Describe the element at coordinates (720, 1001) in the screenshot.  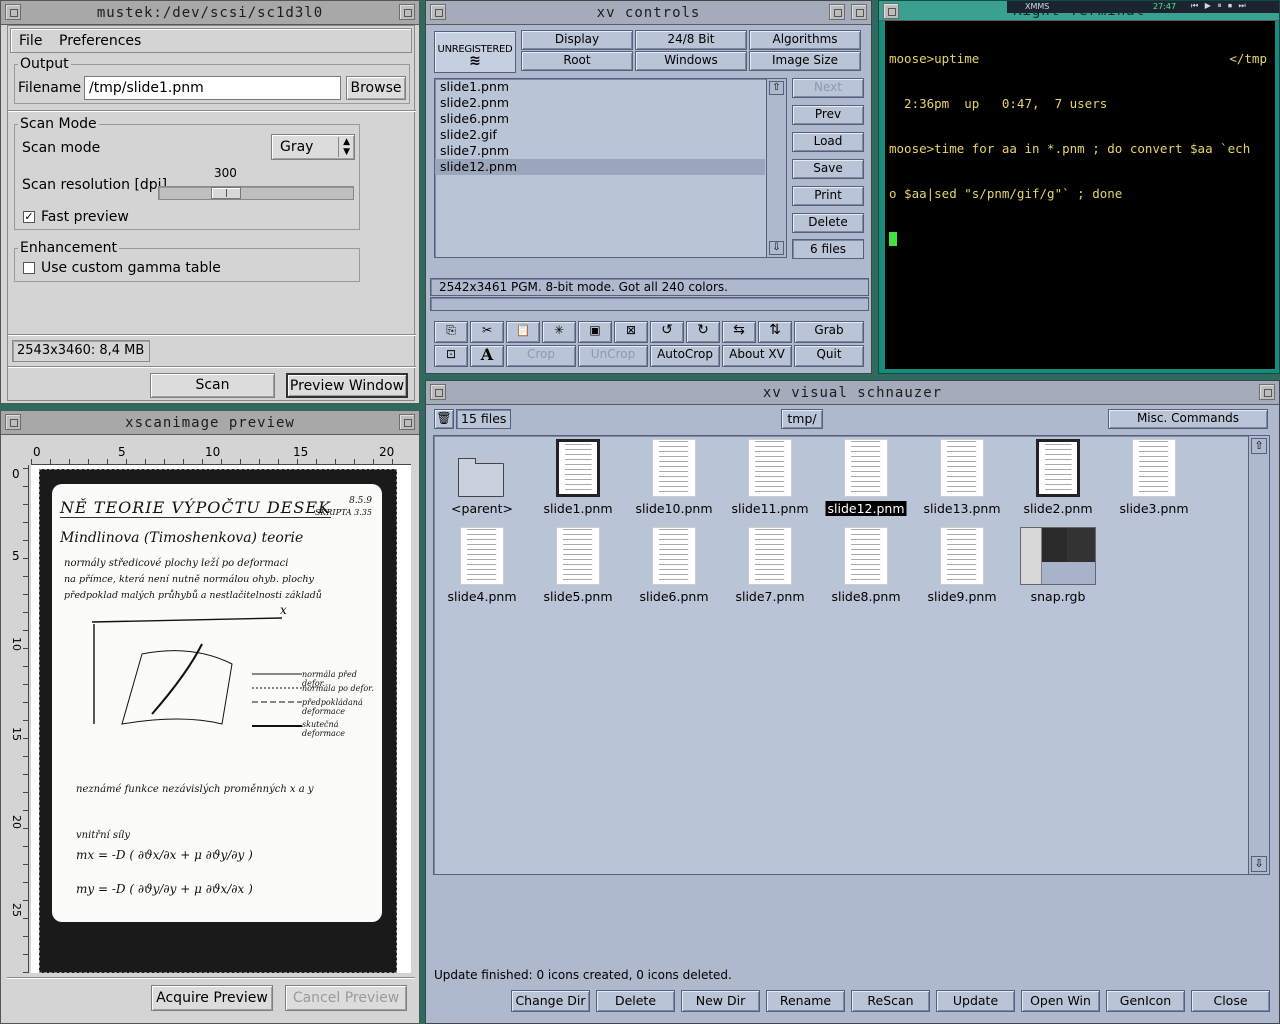
I see `new-dir-button: New Dir` at that location.